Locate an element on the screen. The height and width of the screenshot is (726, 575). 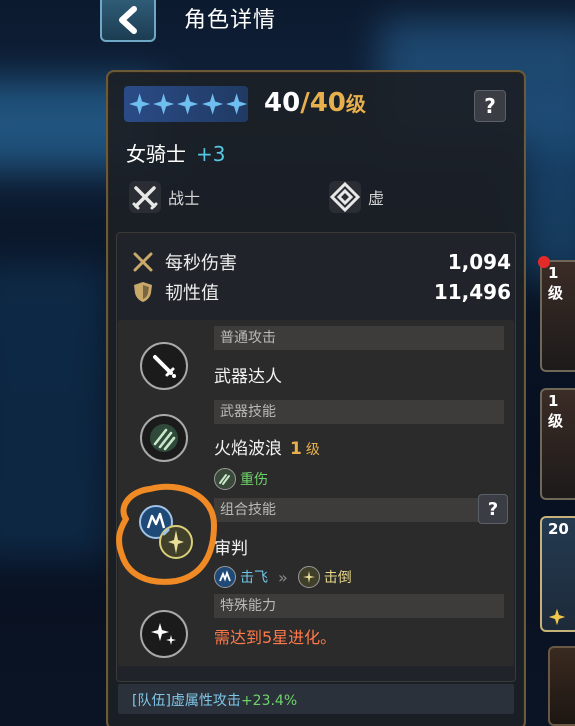
combo-help-button: ? is located at coordinates (493, 509).